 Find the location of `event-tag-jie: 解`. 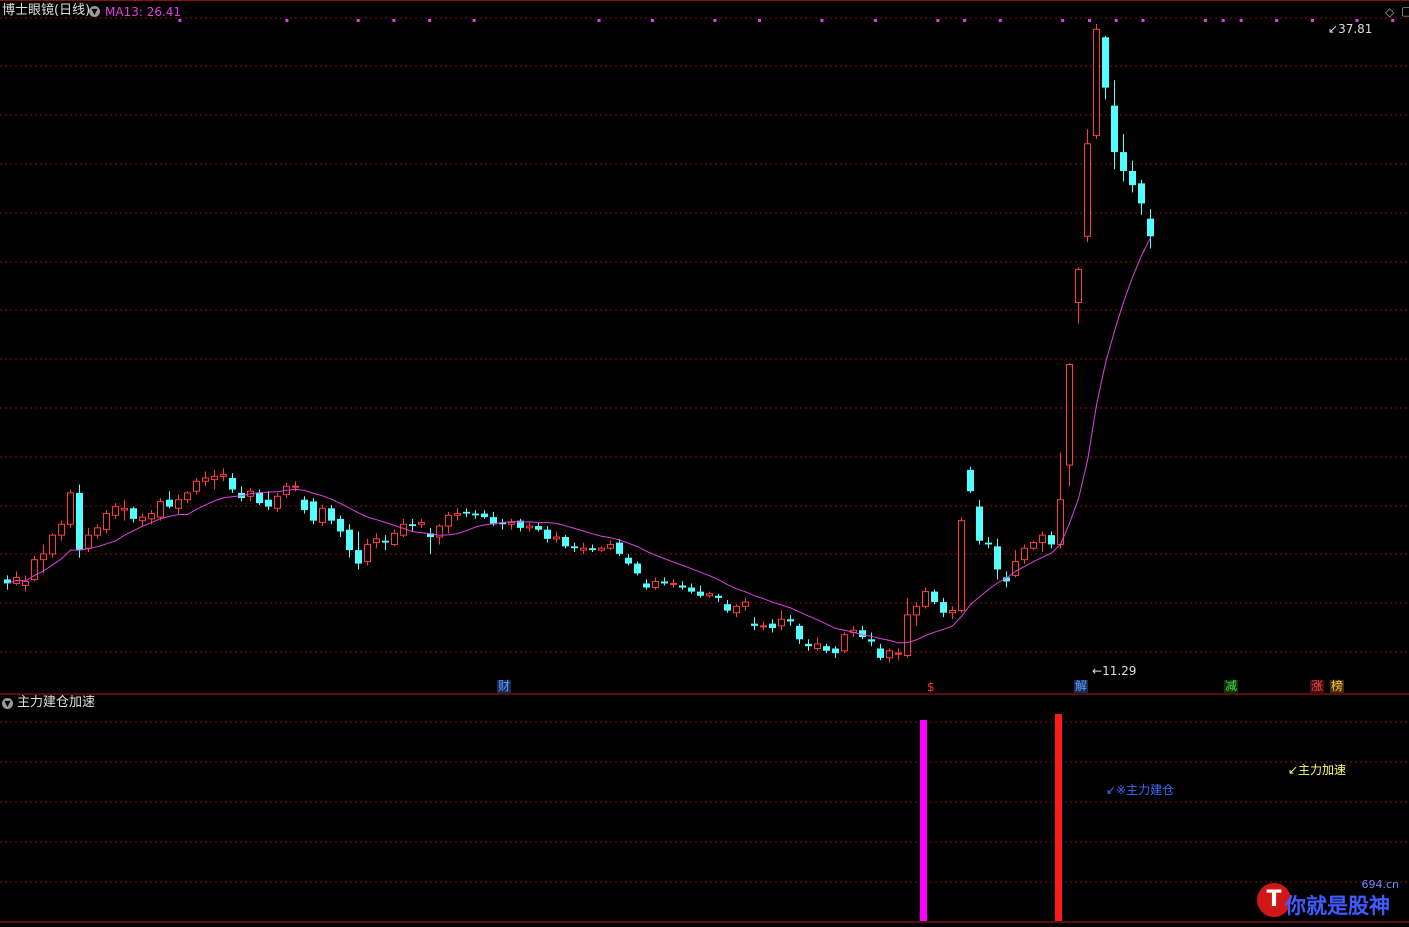

event-tag-jie: 解 is located at coordinates (1081, 686).